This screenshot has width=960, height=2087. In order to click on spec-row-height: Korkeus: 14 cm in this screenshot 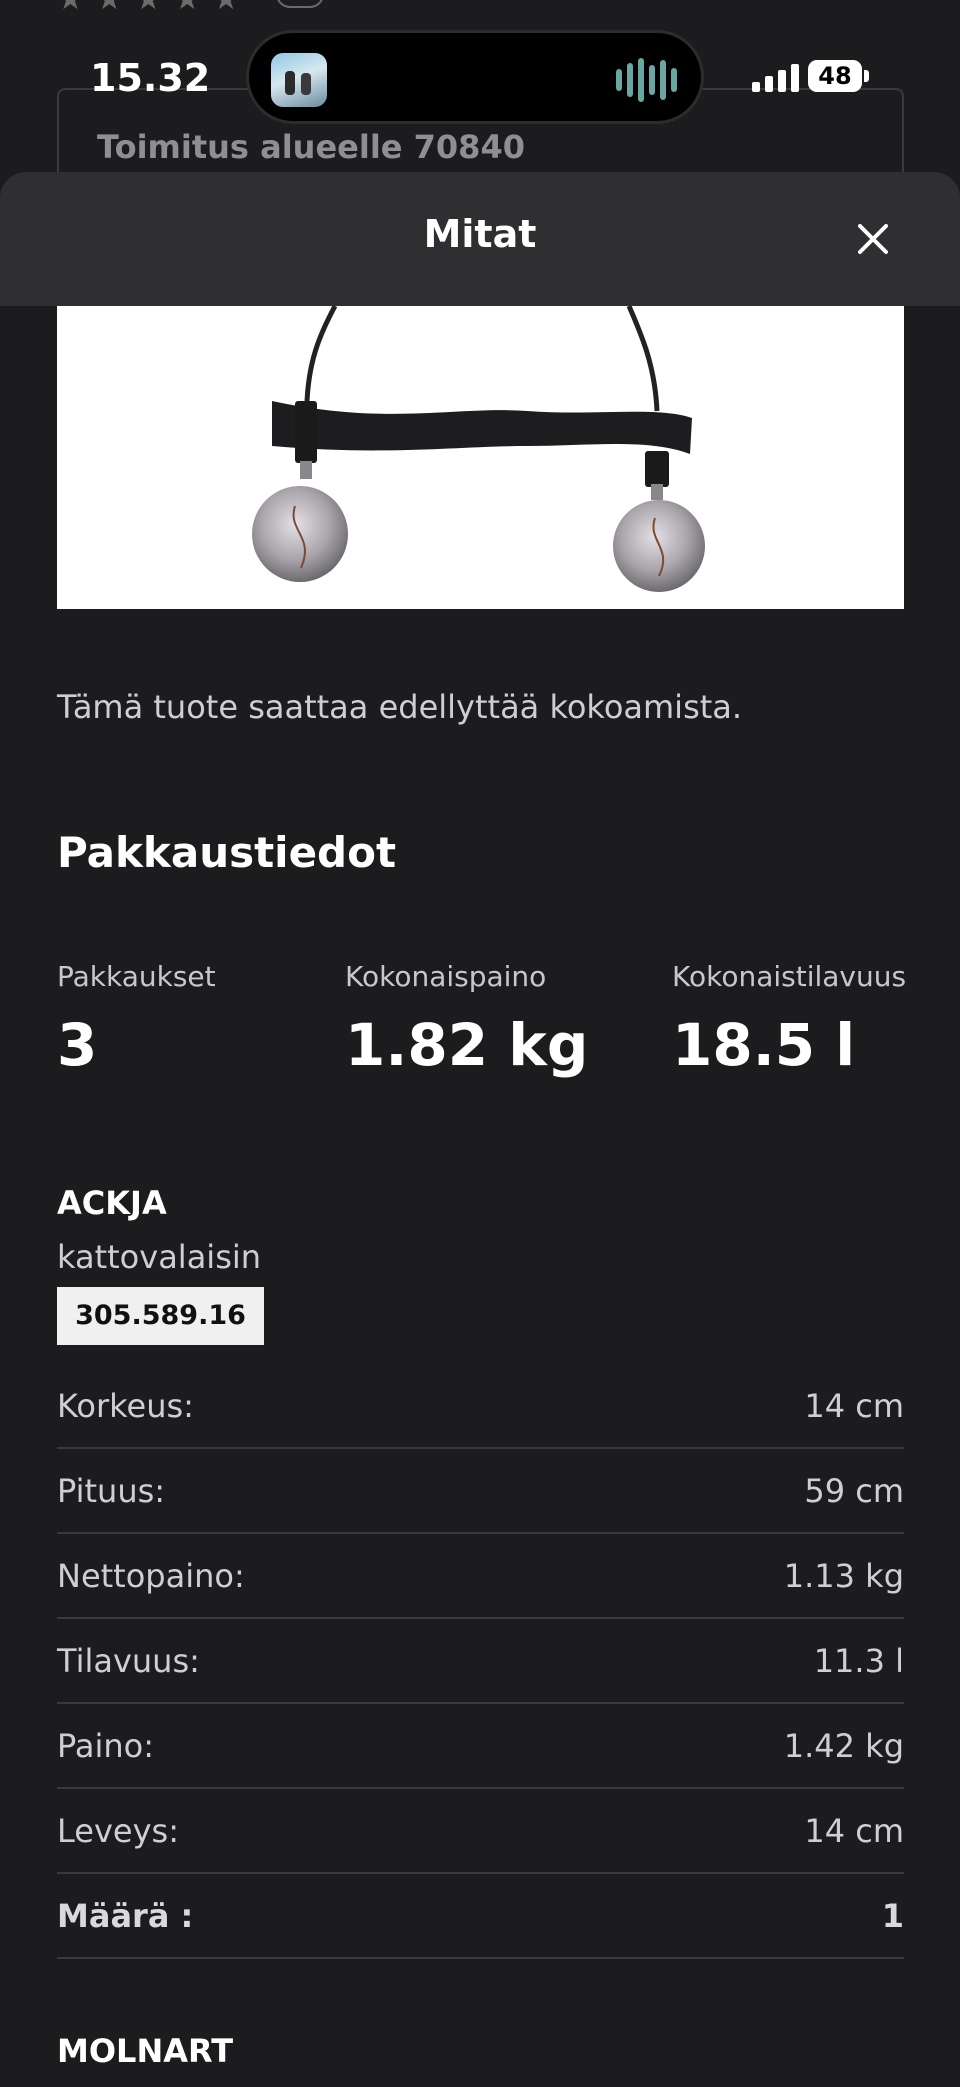, I will do `click(480, 1406)`.